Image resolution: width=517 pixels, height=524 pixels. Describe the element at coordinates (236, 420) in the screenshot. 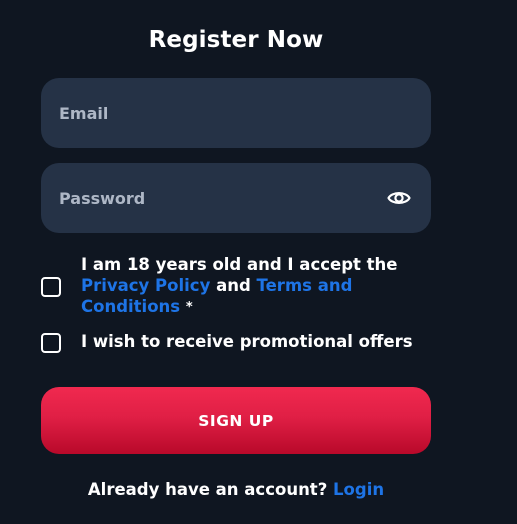

I see `sign-up-button: SIGN UP` at that location.